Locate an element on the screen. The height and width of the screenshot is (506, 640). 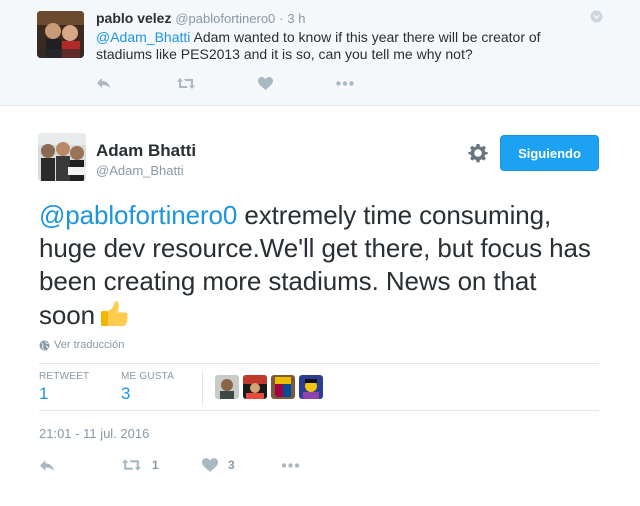
parent-mention-link: @Adam_Bhatti is located at coordinates (143, 37).